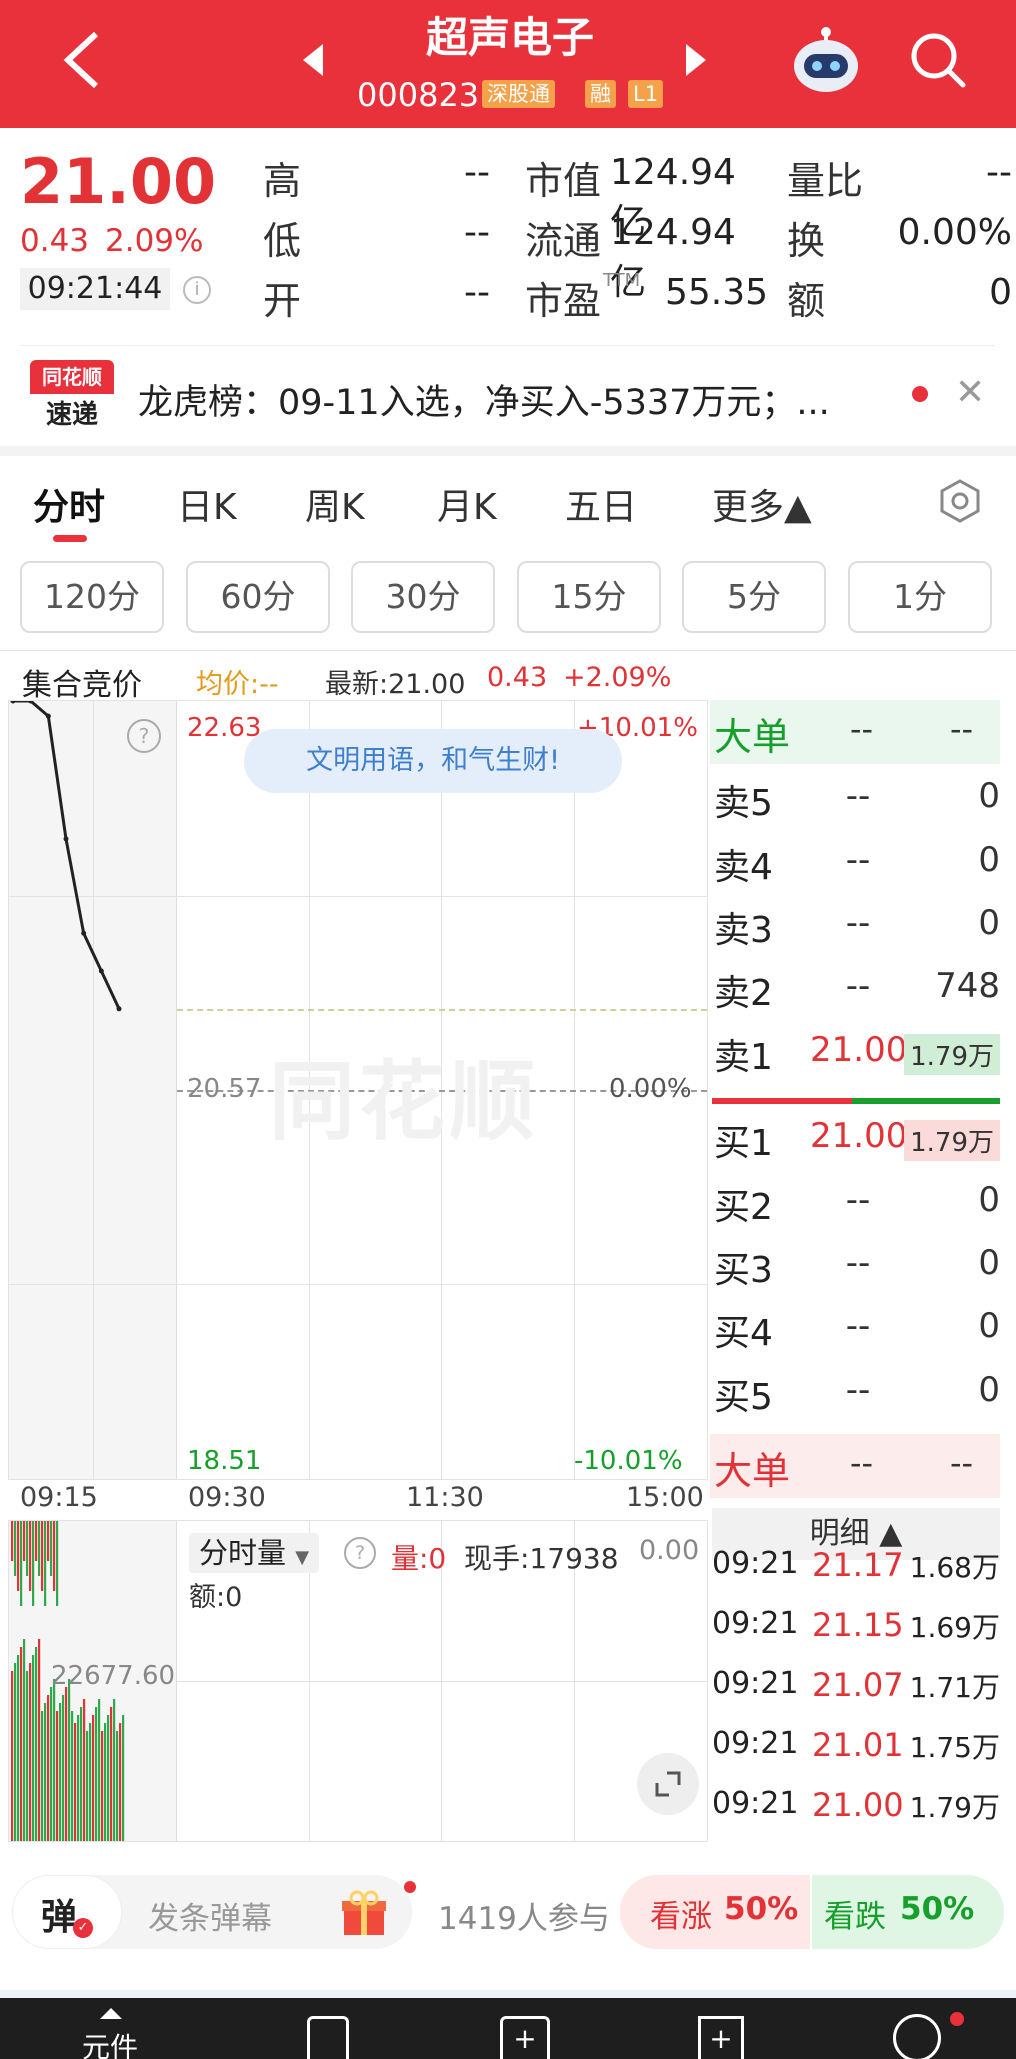 This screenshot has height=2059, width=1016. What do you see at coordinates (743, 1397) in the screenshot?
I see `order-level-label: 买5` at bounding box center [743, 1397].